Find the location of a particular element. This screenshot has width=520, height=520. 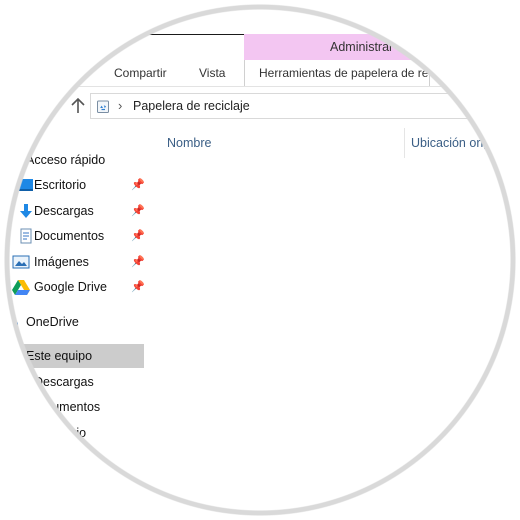

tab-vista: Vista is located at coordinates (212, 73).